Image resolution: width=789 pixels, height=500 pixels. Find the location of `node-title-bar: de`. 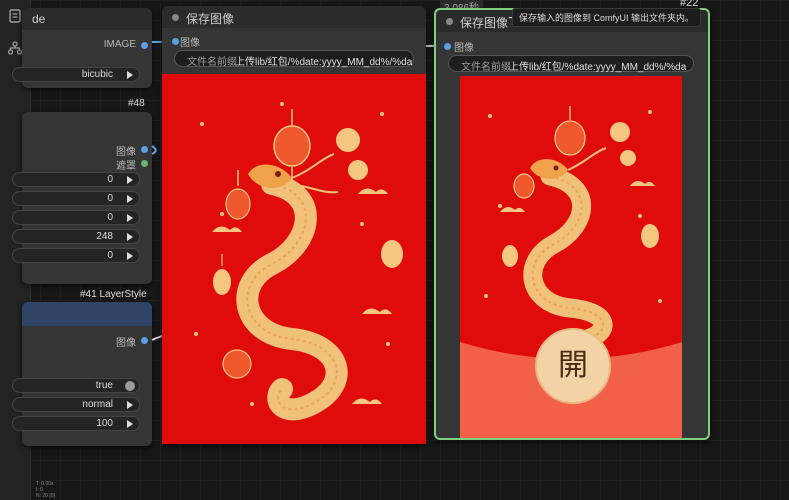

node-title-bar: de is located at coordinates (87, 19).